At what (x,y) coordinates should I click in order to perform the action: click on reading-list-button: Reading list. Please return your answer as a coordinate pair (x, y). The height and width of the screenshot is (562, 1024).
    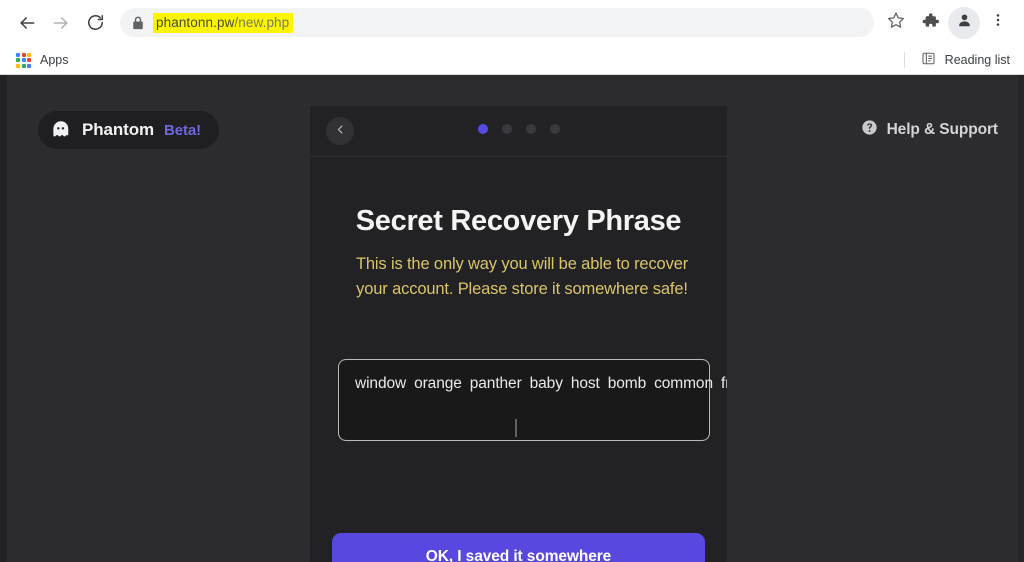
    Looking at the image, I should click on (965, 60).